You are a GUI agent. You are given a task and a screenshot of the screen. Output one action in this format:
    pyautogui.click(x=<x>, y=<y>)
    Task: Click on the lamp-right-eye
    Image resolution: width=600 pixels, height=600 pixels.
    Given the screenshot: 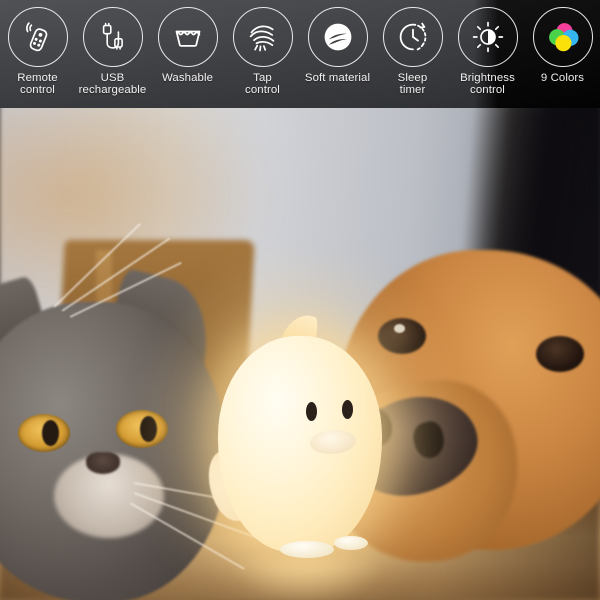 What is the action you would take?
    pyautogui.click(x=347, y=409)
    